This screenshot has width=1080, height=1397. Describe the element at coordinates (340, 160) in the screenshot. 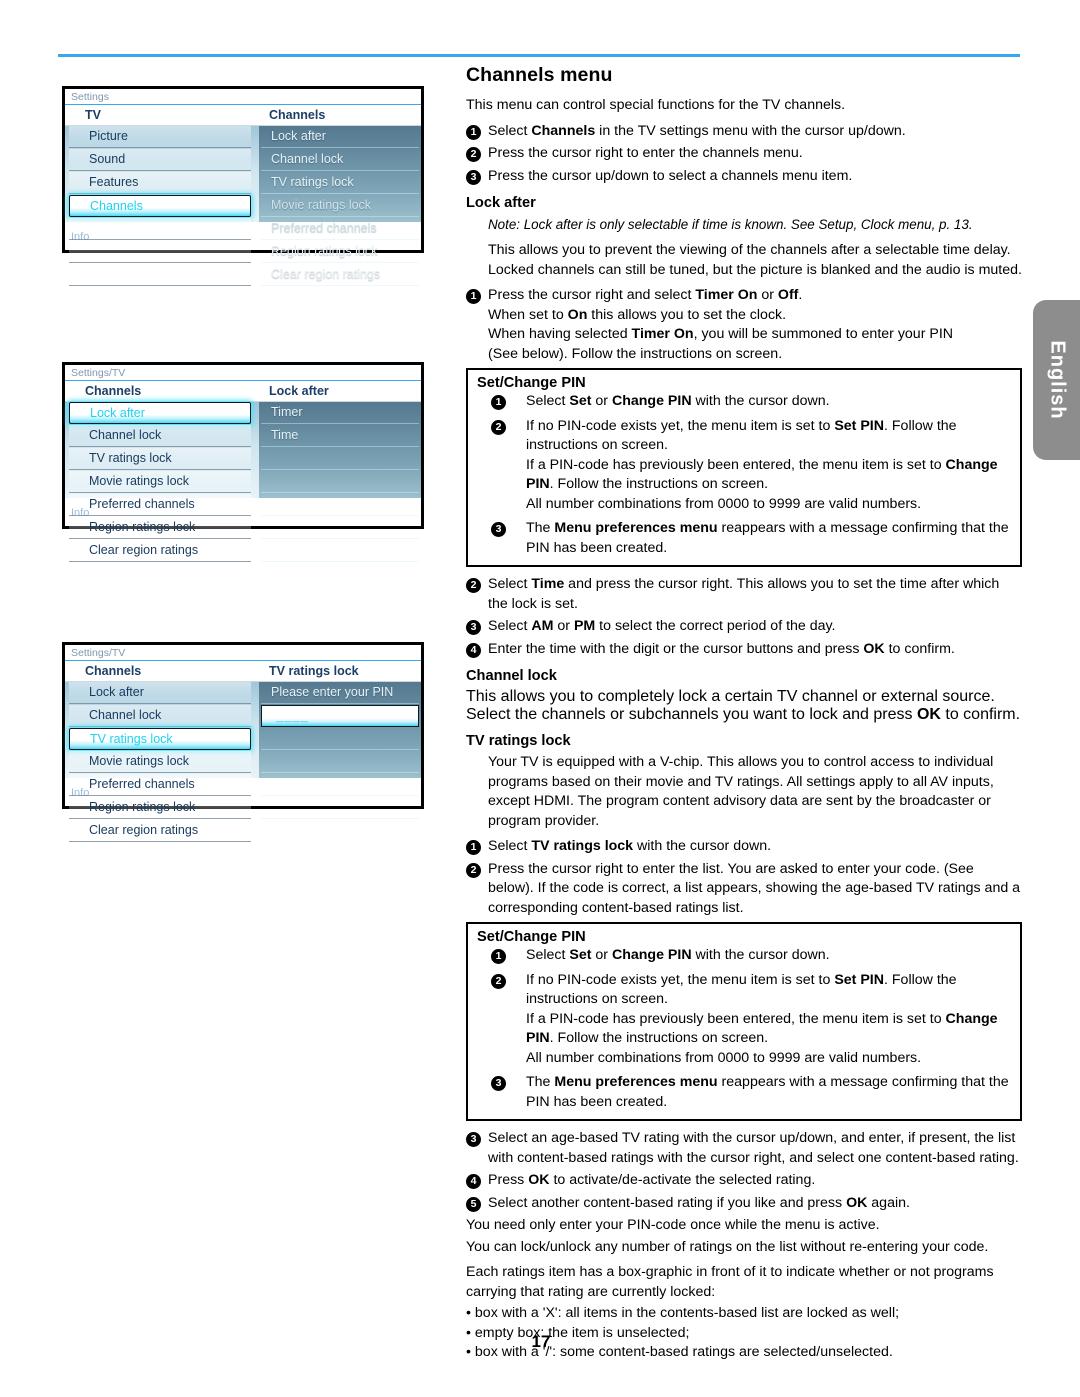

I see `osd-submenu-item: Channel lock` at that location.